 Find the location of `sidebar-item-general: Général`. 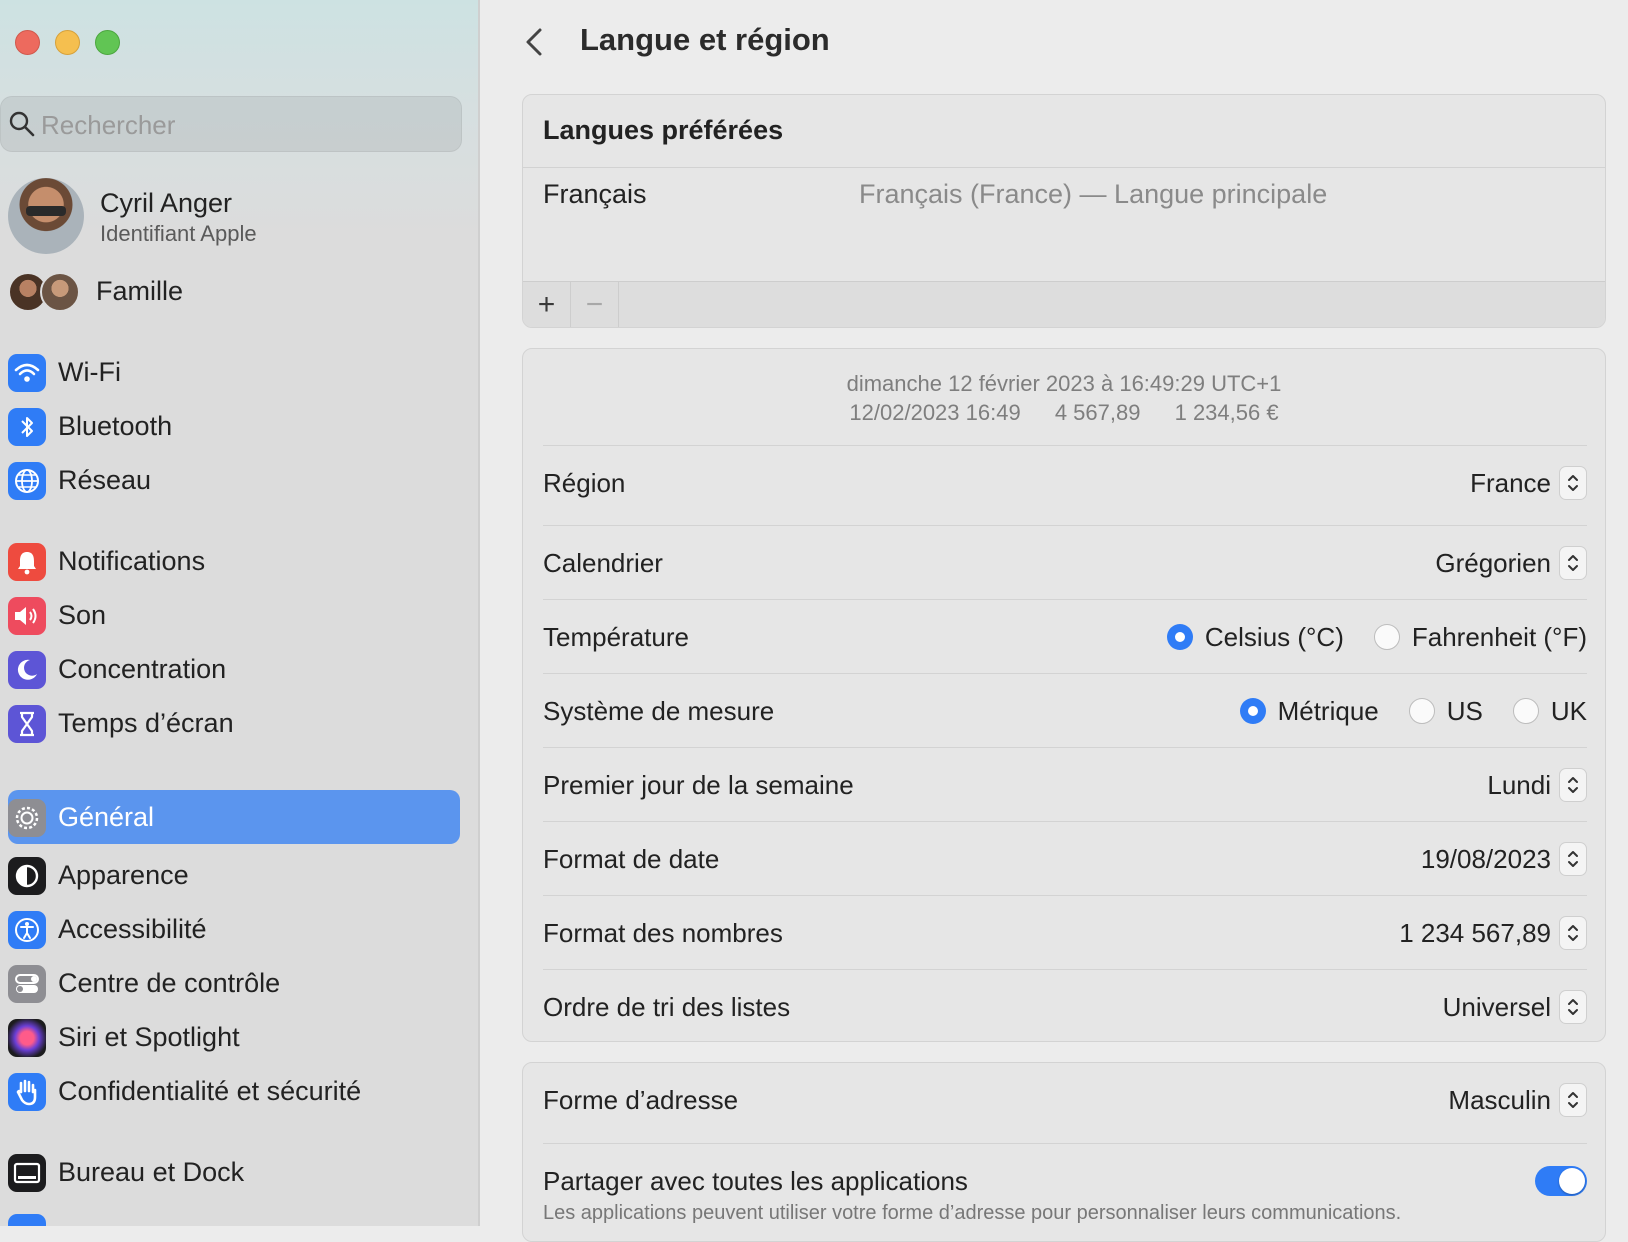

sidebar-item-general: Général is located at coordinates (234, 817).